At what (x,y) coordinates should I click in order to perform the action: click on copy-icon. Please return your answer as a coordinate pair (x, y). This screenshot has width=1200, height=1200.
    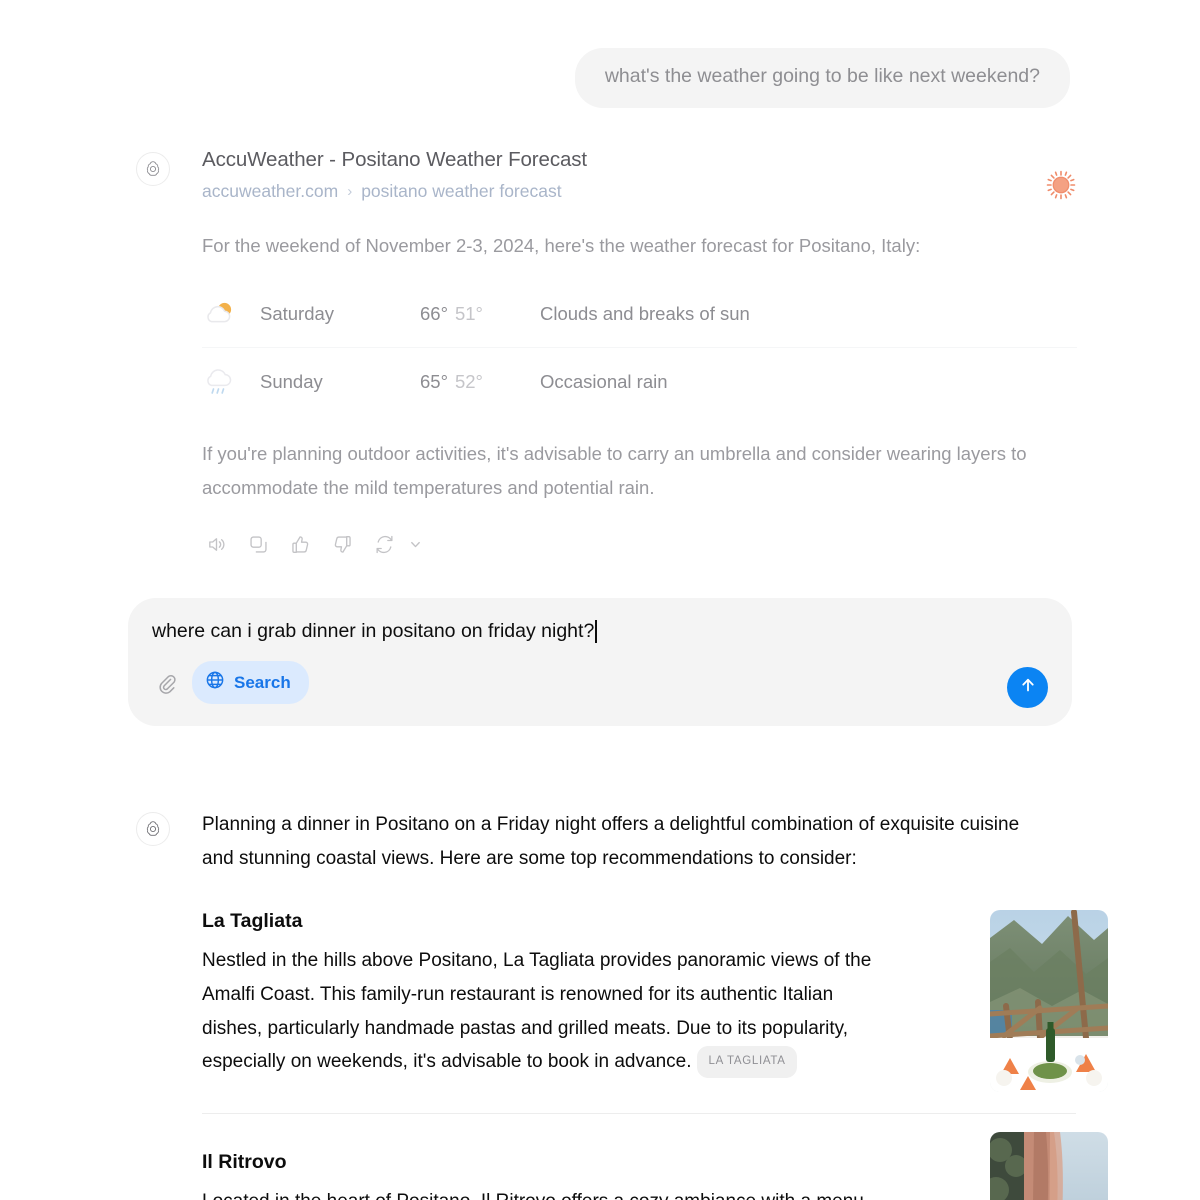
    Looking at the image, I should click on (258, 545).